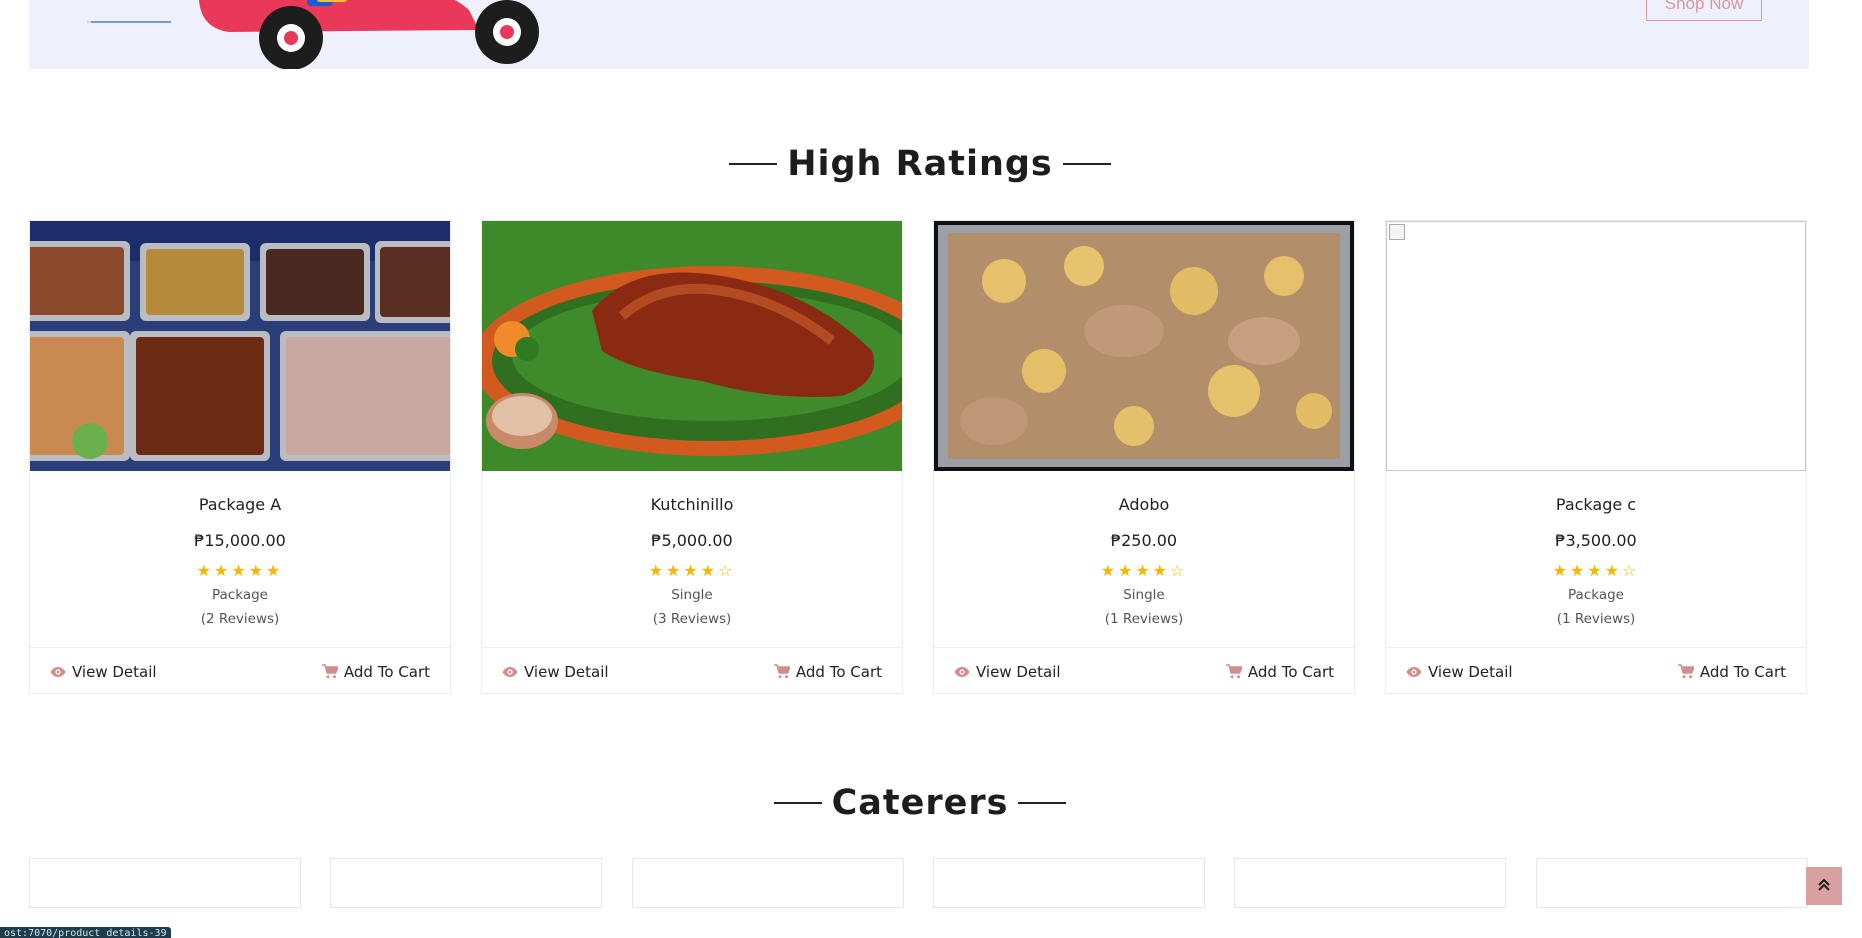 This screenshot has height=938, width=1862. I want to click on product-image-catering-trays, so click(240, 346).